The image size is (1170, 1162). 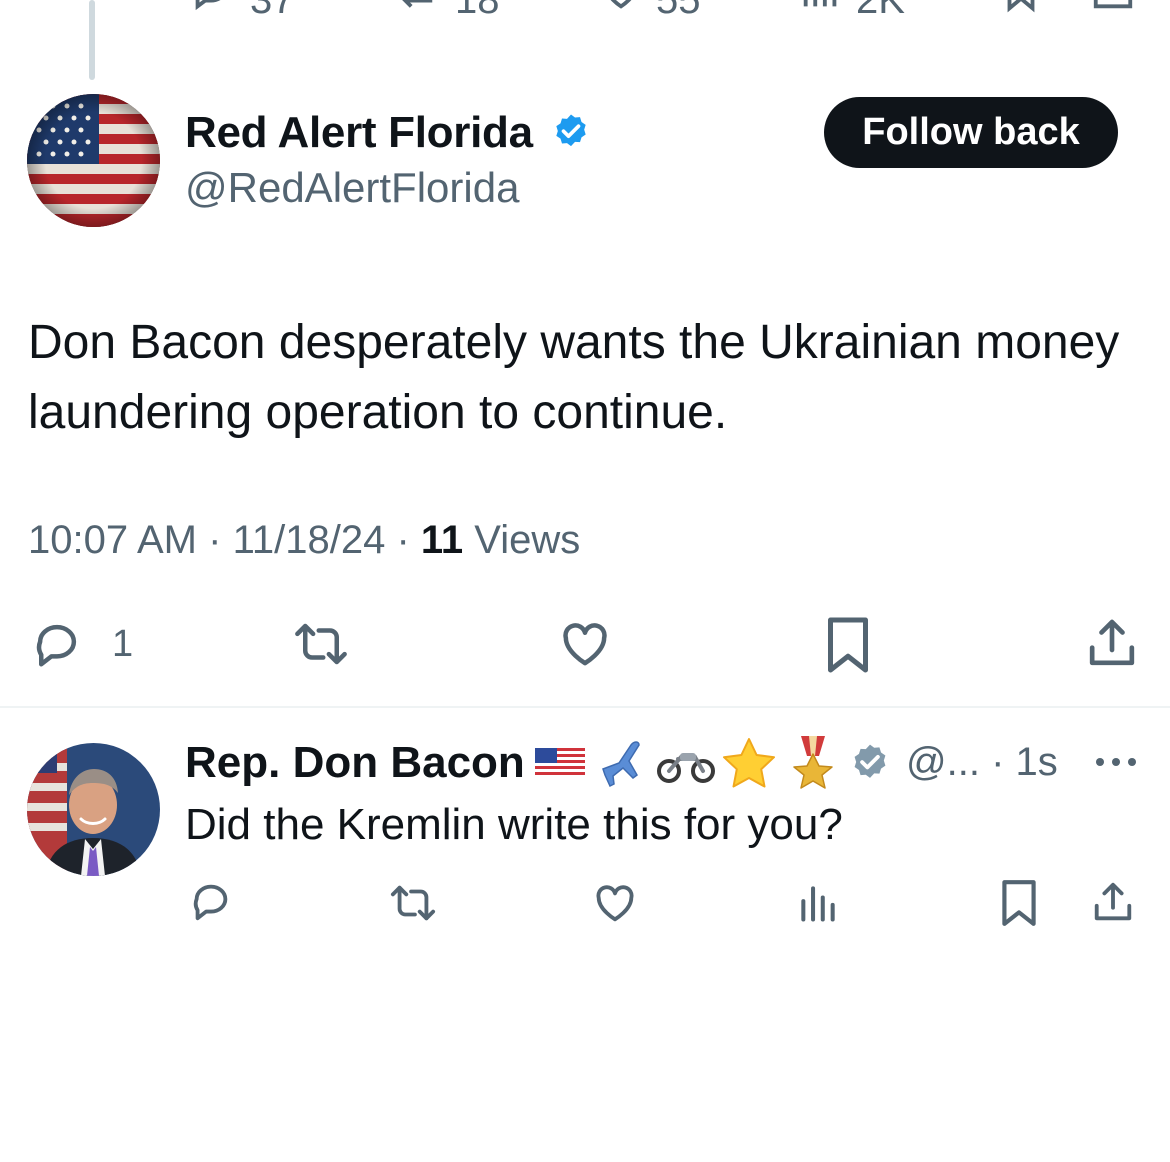 I want to click on top-like-count: 55, so click(x=678, y=11).